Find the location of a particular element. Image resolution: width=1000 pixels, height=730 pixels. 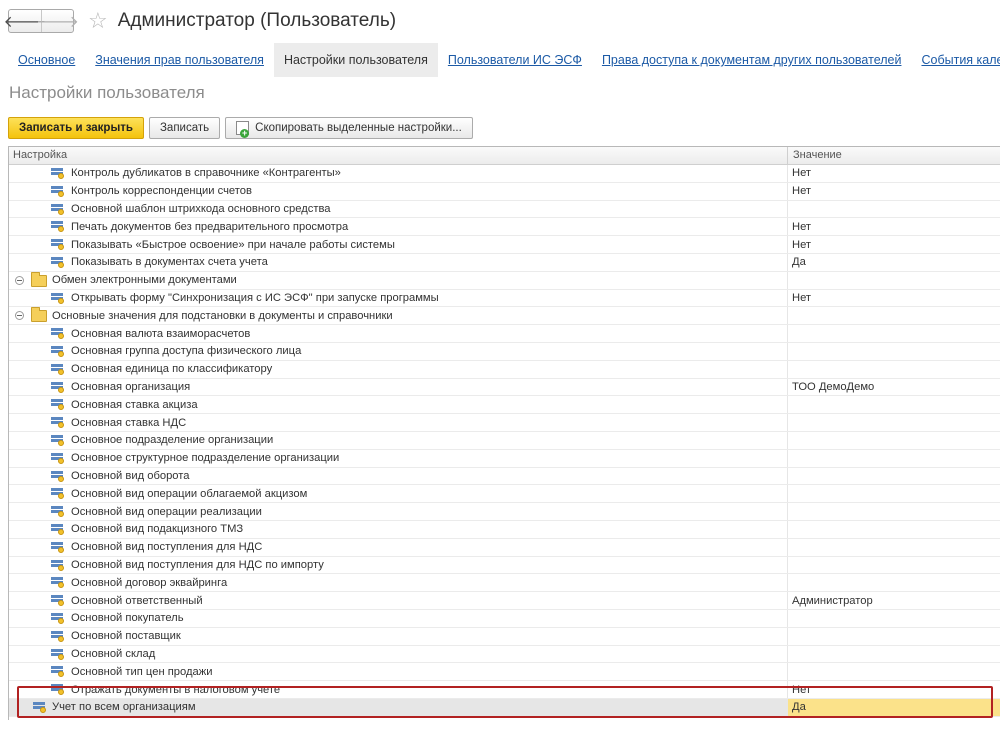

setting-cell: Основной вид поступления для НДС is located at coordinates (398, 547).